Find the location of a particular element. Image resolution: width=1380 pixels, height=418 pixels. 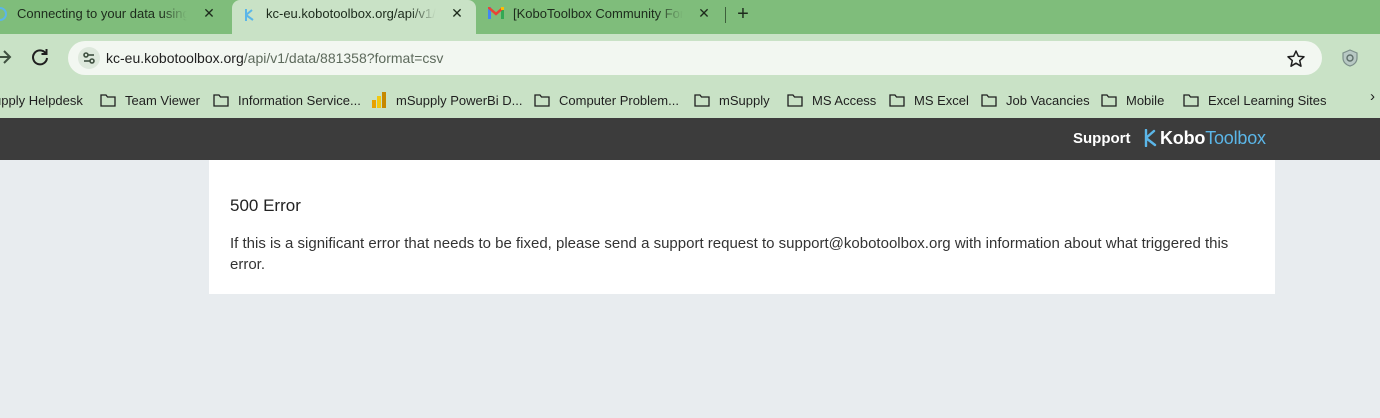

bookmarks-overflow-chevron-icon: › is located at coordinates (1372, 96).